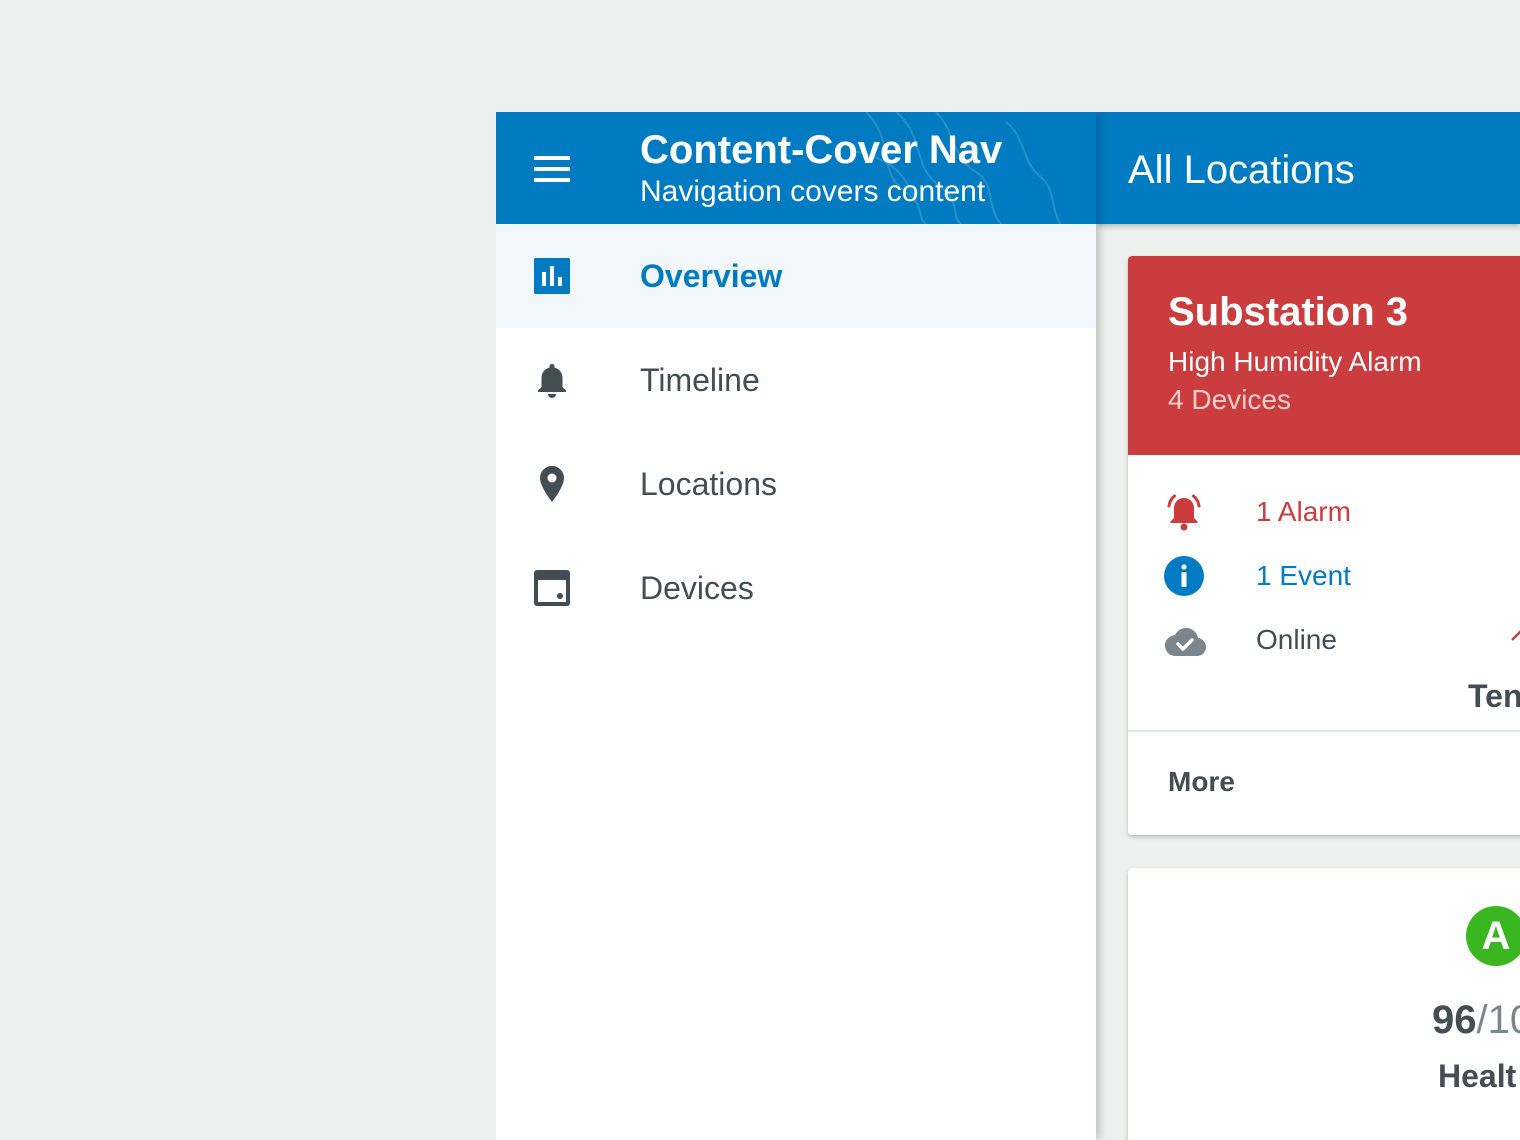 The height and width of the screenshot is (1140, 1520). What do you see at coordinates (708, 484) in the screenshot?
I see `nav-label-locations: Locations` at bounding box center [708, 484].